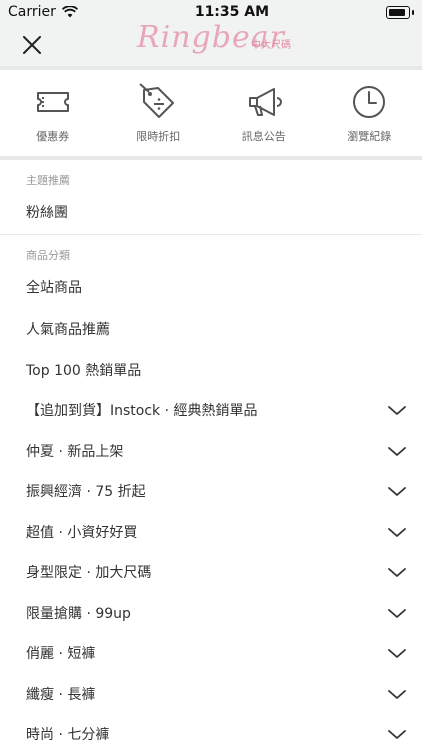 The width and height of the screenshot is (422, 755). Describe the element at coordinates (413, 12) in the screenshot. I see `battery-cap` at that location.